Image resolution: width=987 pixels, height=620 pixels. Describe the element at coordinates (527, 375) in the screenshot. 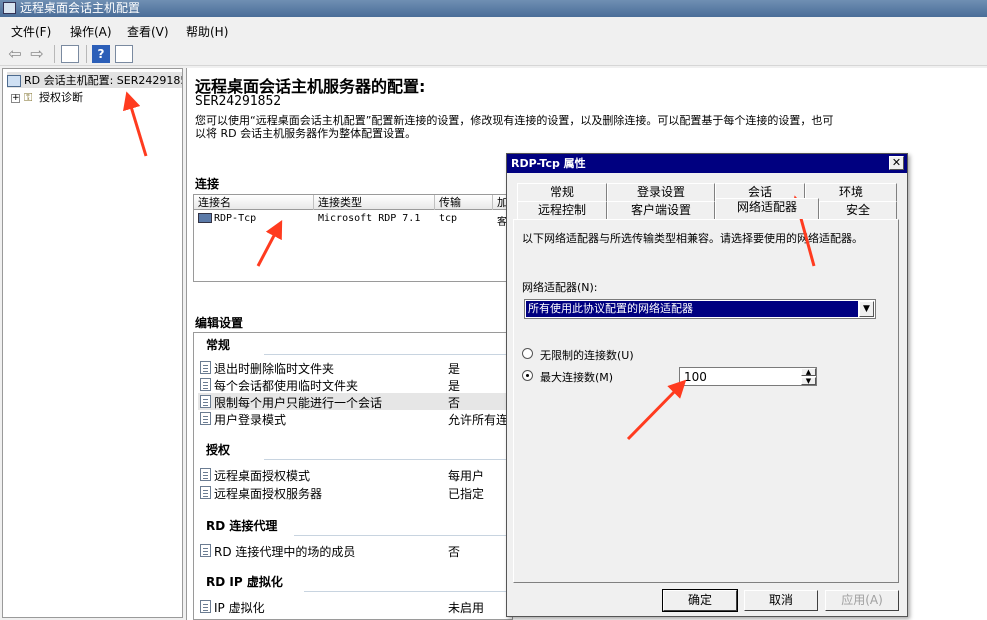

I see `radio-button-checked` at that location.